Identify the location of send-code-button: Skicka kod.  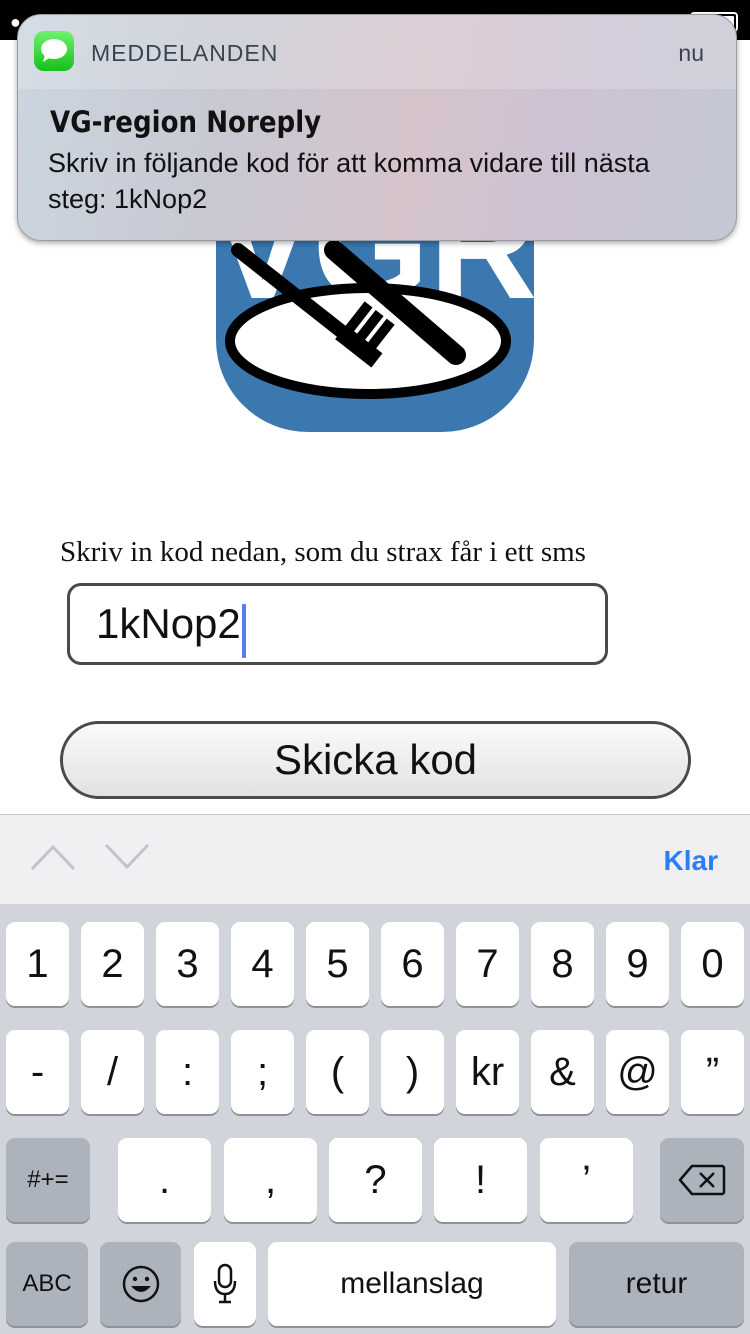
(375, 760).